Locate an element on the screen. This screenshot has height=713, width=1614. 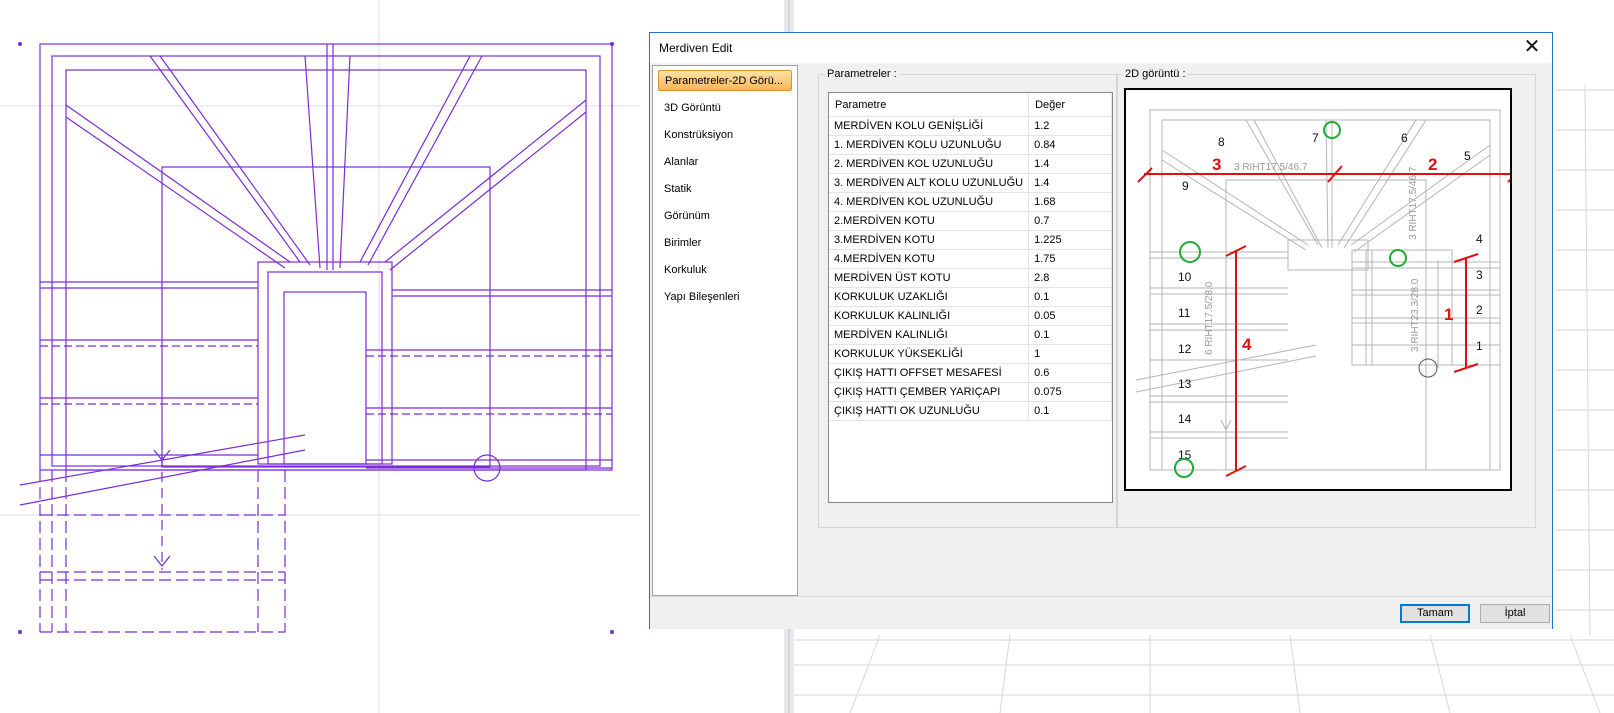
table-row: 1. MERDİVEN KOLU UZUNLUĞU 0.84 is located at coordinates (970, 145).